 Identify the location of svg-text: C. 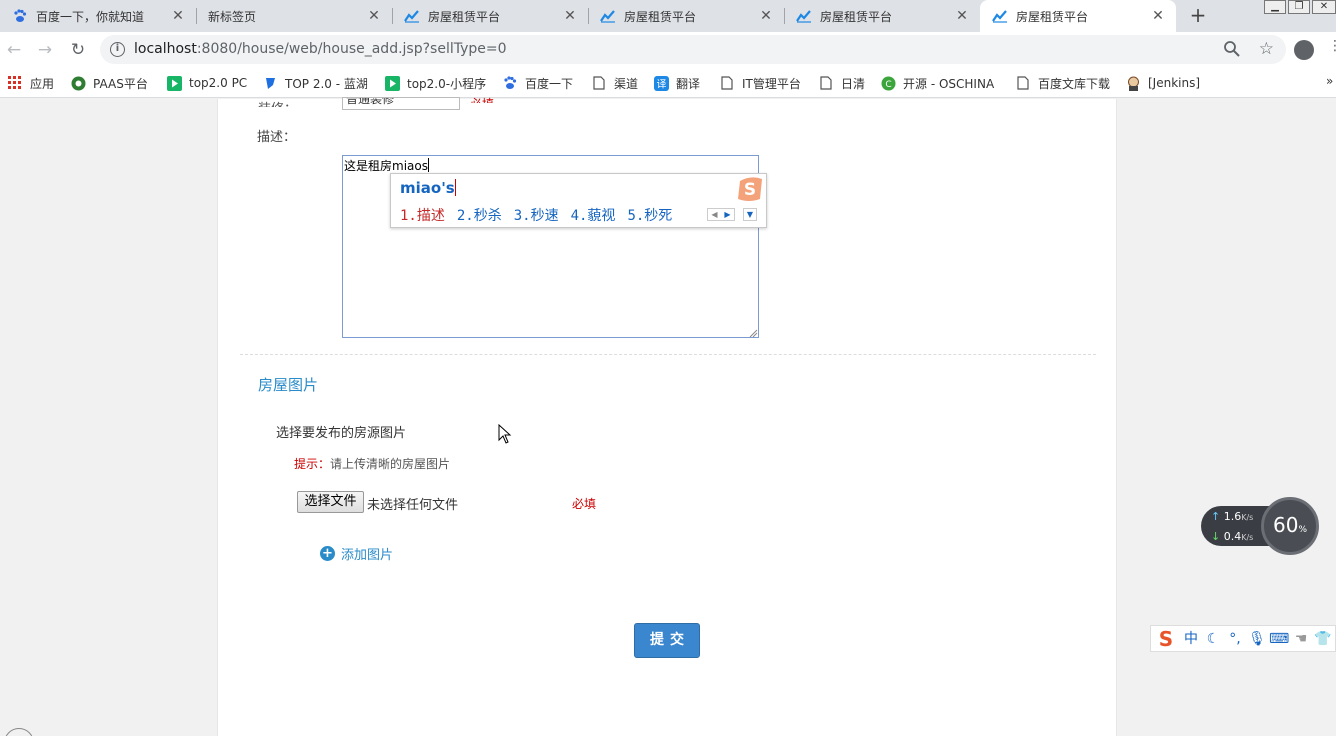
(888, 85).